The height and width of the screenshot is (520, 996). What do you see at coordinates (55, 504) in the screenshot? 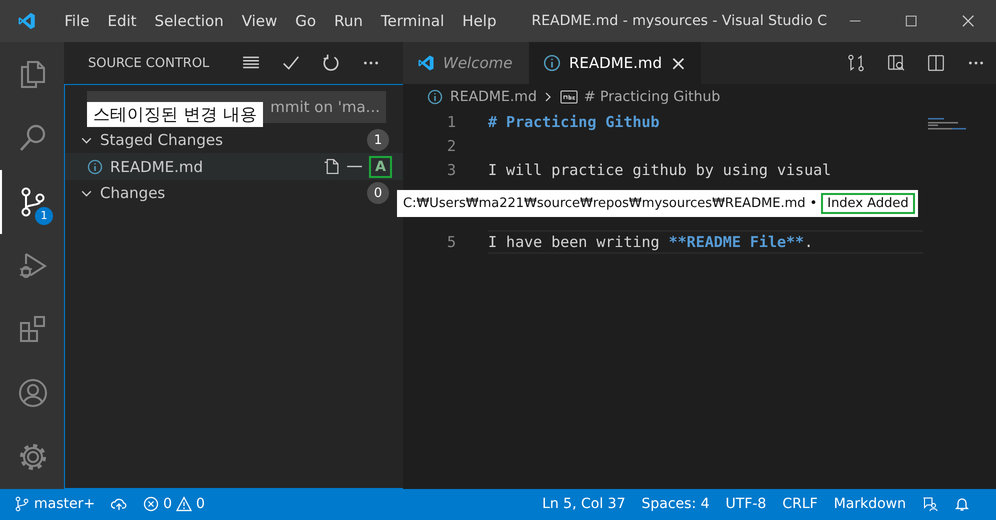
I see `branch-indicator: master+` at bounding box center [55, 504].